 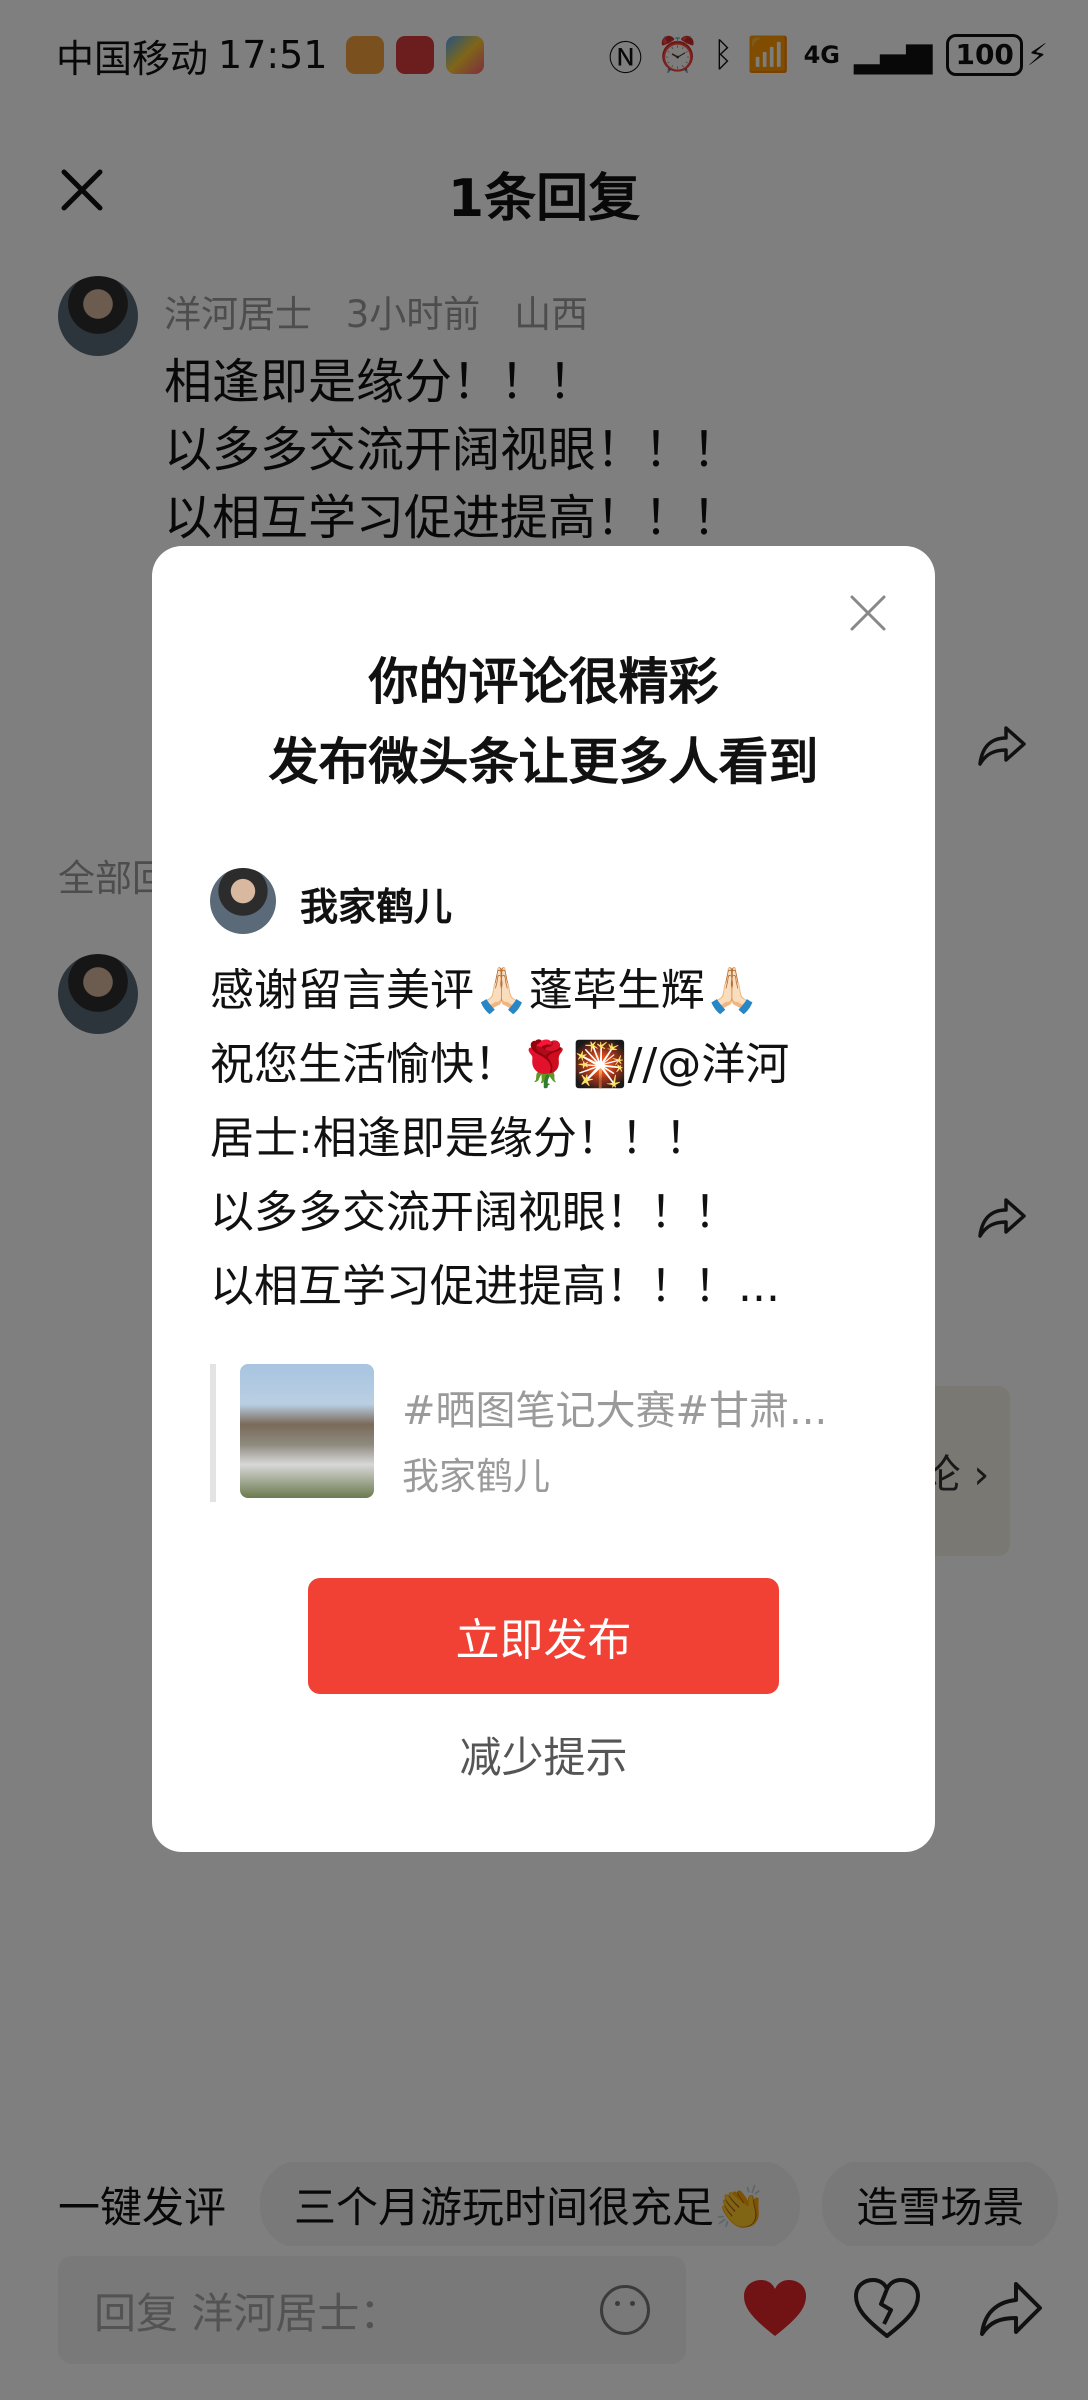 I want to click on author-name: 我家鹤儿, so click(x=376, y=907).